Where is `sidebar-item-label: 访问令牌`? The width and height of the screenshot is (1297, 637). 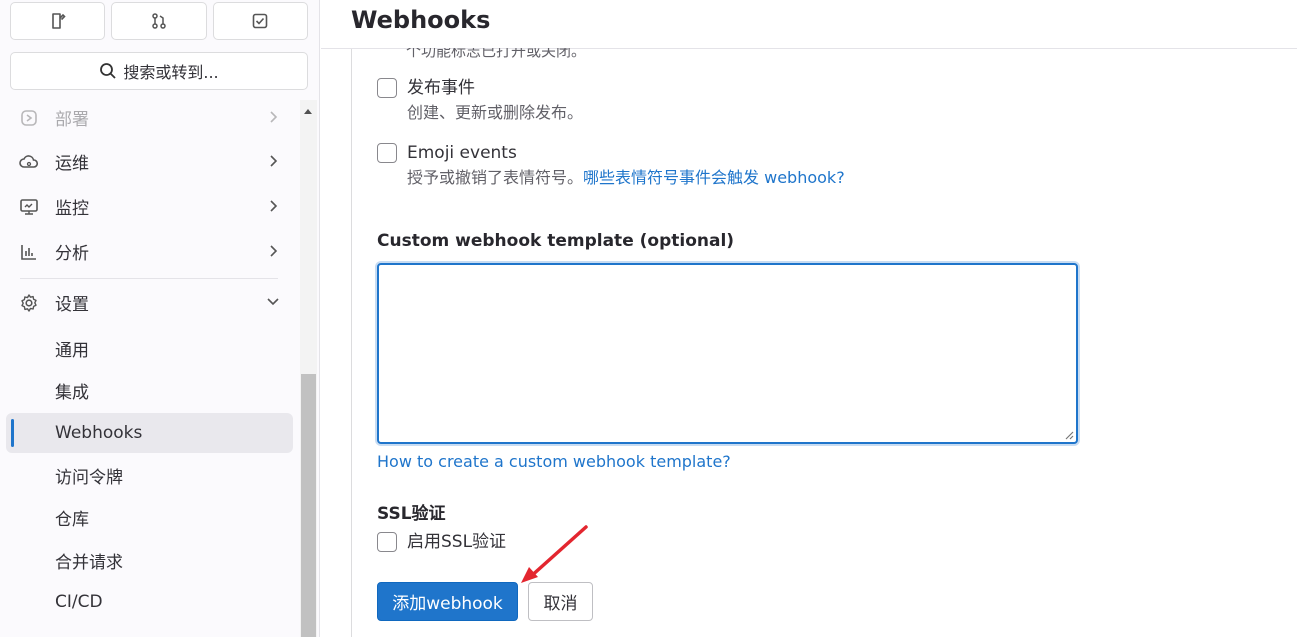
sidebar-item-label: 访问令牌 is located at coordinates (89, 477).